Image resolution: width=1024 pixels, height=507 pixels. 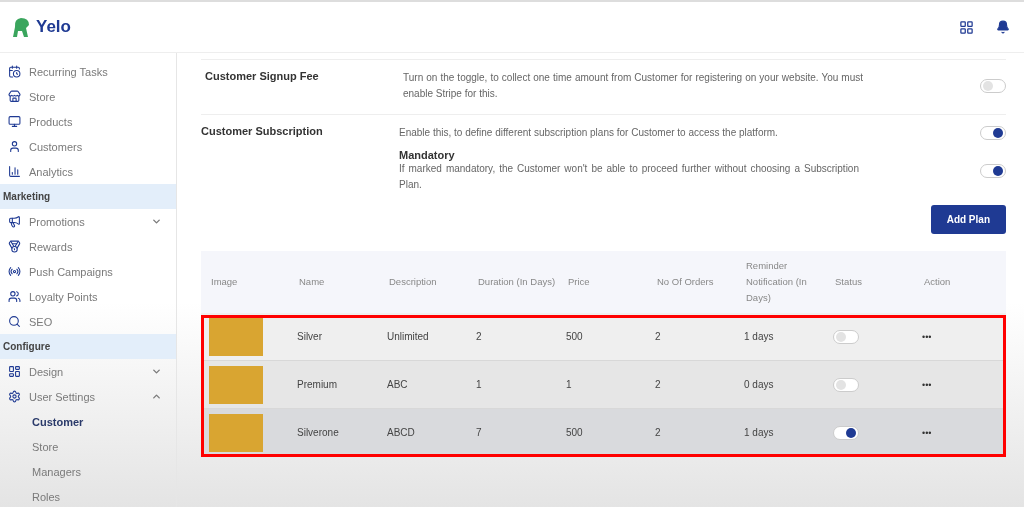 What do you see at coordinates (408, 336) in the screenshot?
I see `table-cell-text: Unlimited` at bounding box center [408, 336].